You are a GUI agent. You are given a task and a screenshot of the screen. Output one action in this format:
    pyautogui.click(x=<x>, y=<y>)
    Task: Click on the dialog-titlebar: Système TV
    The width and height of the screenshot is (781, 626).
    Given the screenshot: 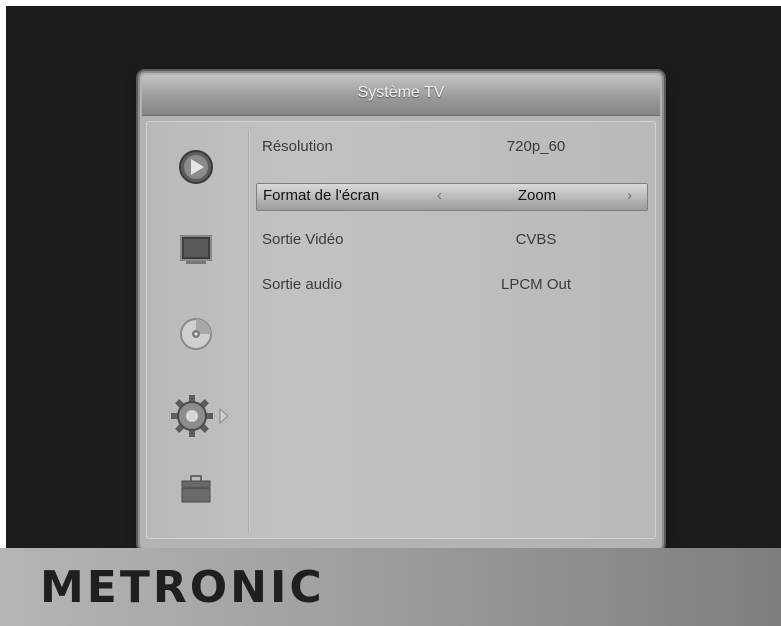 What is the action you would take?
    pyautogui.click(x=401, y=95)
    